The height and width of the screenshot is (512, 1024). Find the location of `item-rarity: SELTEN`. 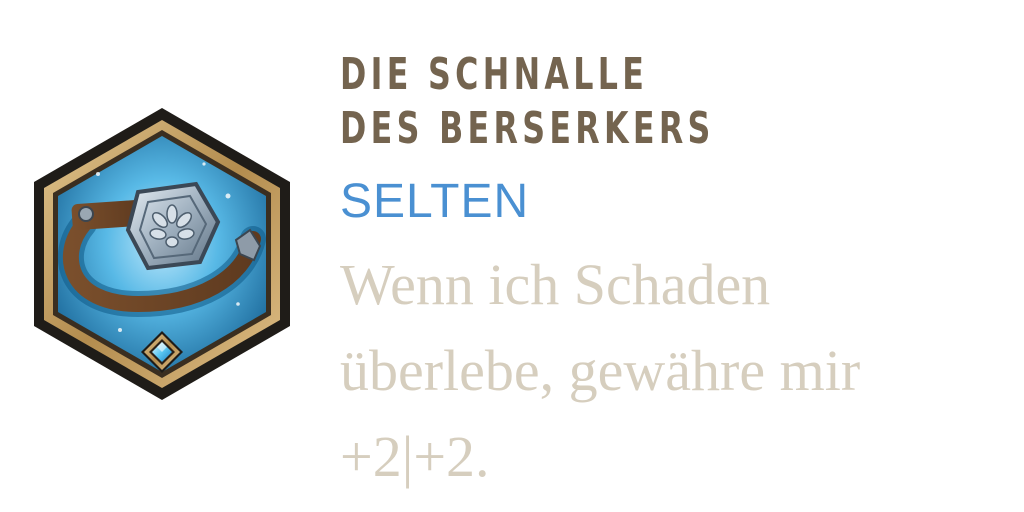

item-rarity: SELTEN is located at coordinates (435, 201).